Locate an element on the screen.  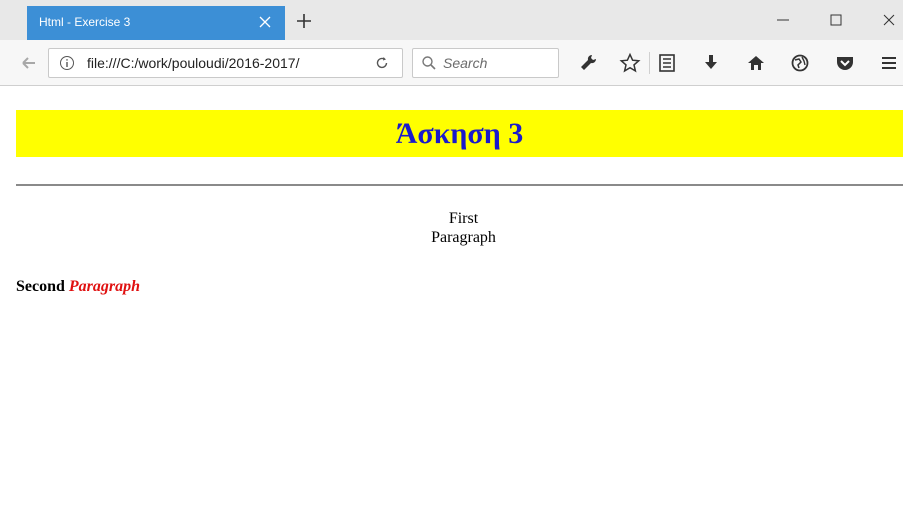
navigation-toolbar: file:///C:/work/pouloudi/2016-2017/ is located at coordinates (451, 63).